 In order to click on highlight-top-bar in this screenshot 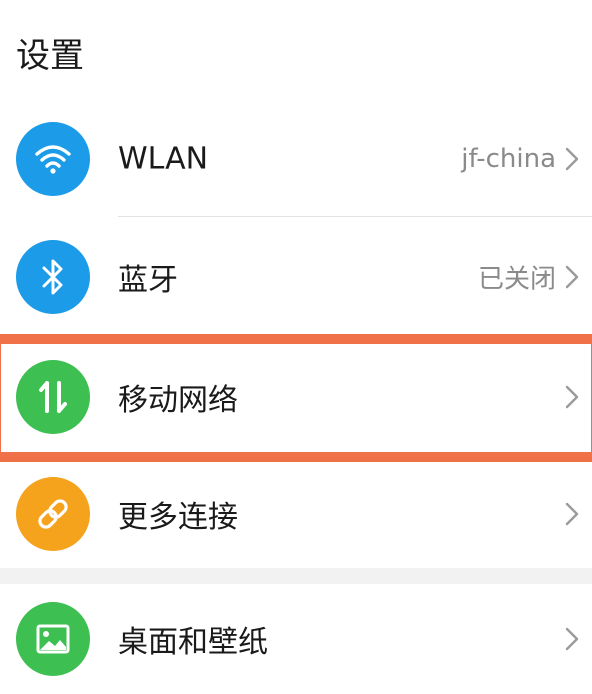, I will do `click(296, 339)`.